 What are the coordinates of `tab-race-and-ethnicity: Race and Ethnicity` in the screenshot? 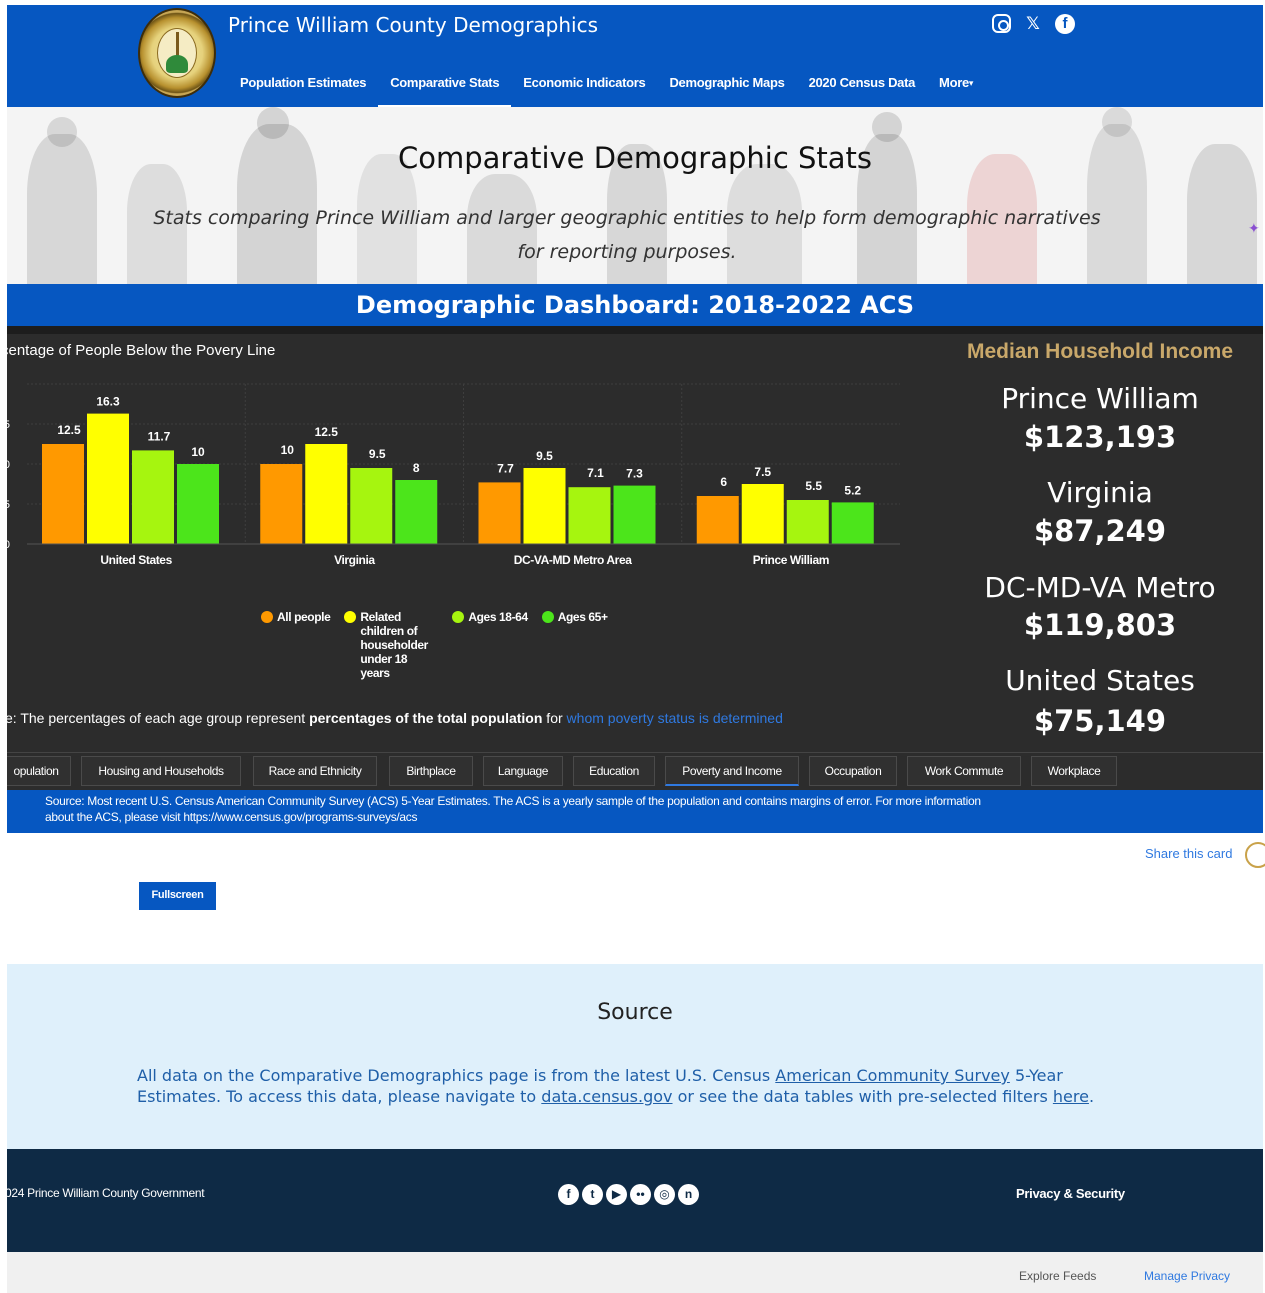 It's located at (315, 771).